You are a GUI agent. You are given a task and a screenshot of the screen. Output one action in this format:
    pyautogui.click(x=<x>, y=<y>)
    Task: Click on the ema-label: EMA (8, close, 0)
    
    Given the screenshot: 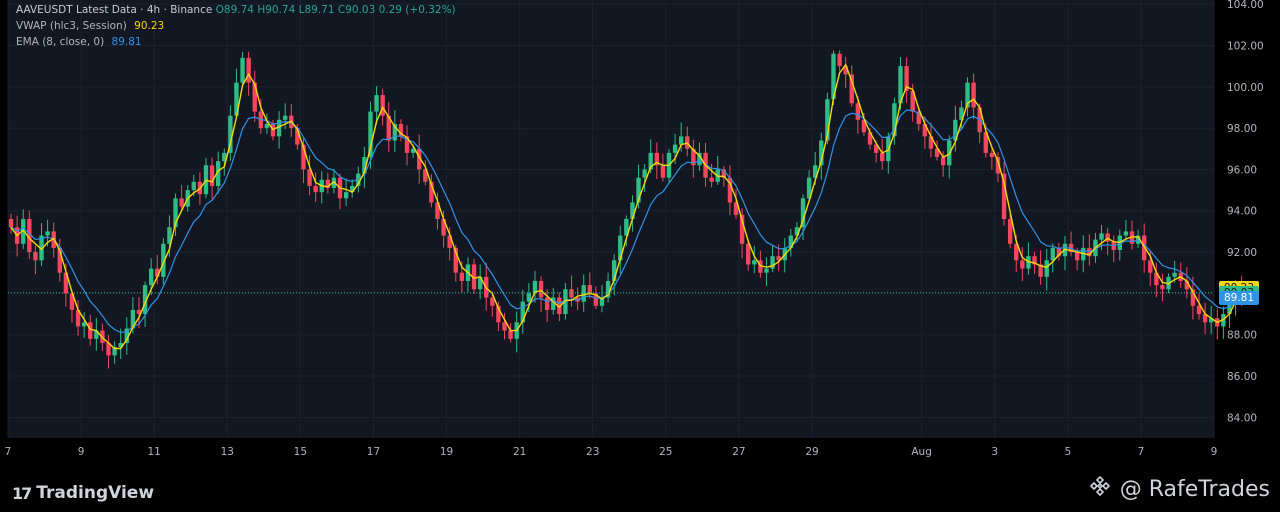 What is the action you would take?
    pyautogui.click(x=60, y=42)
    